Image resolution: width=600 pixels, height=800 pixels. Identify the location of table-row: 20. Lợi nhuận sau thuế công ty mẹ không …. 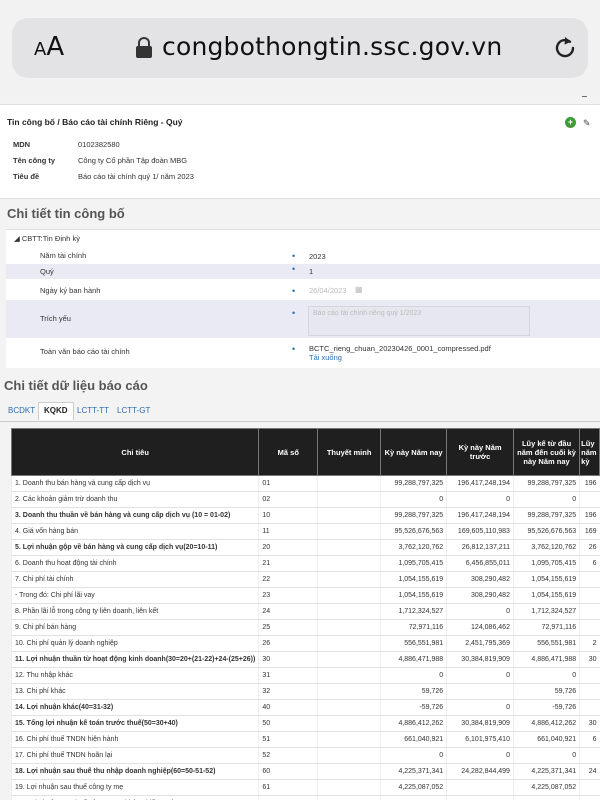
(305, 797).